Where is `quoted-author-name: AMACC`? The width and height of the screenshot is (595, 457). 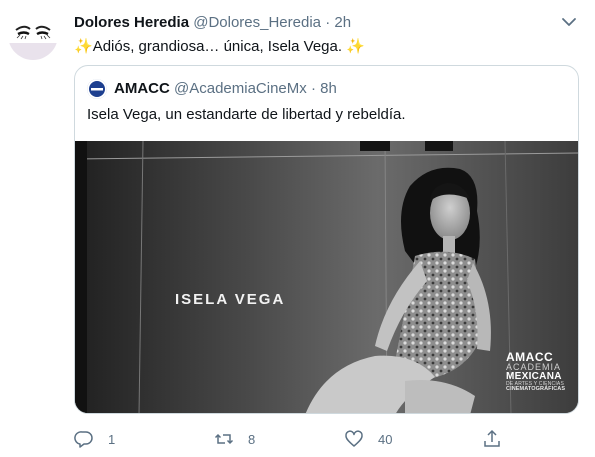
quoted-author-name: AMACC is located at coordinates (142, 88).